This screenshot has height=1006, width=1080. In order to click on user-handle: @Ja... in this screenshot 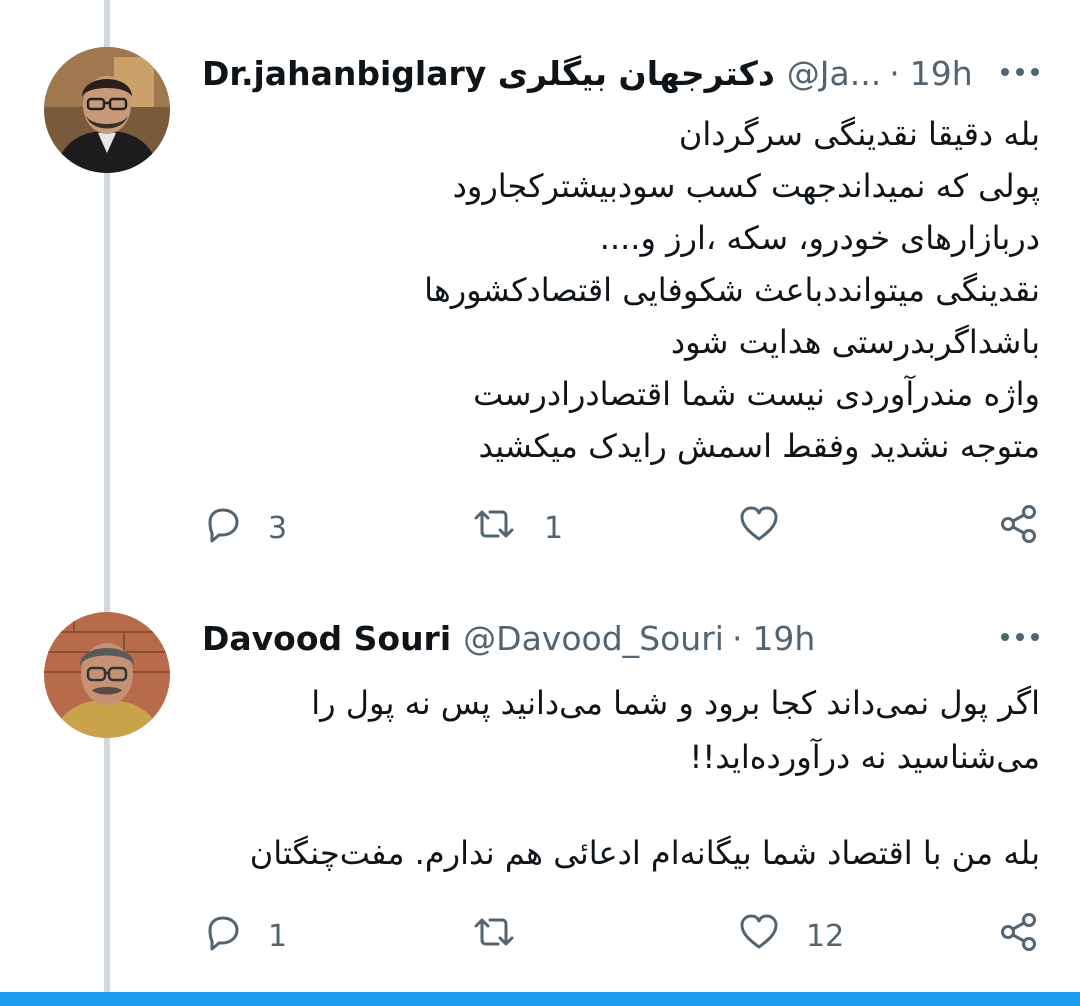, I will do `click(834, 73)`.